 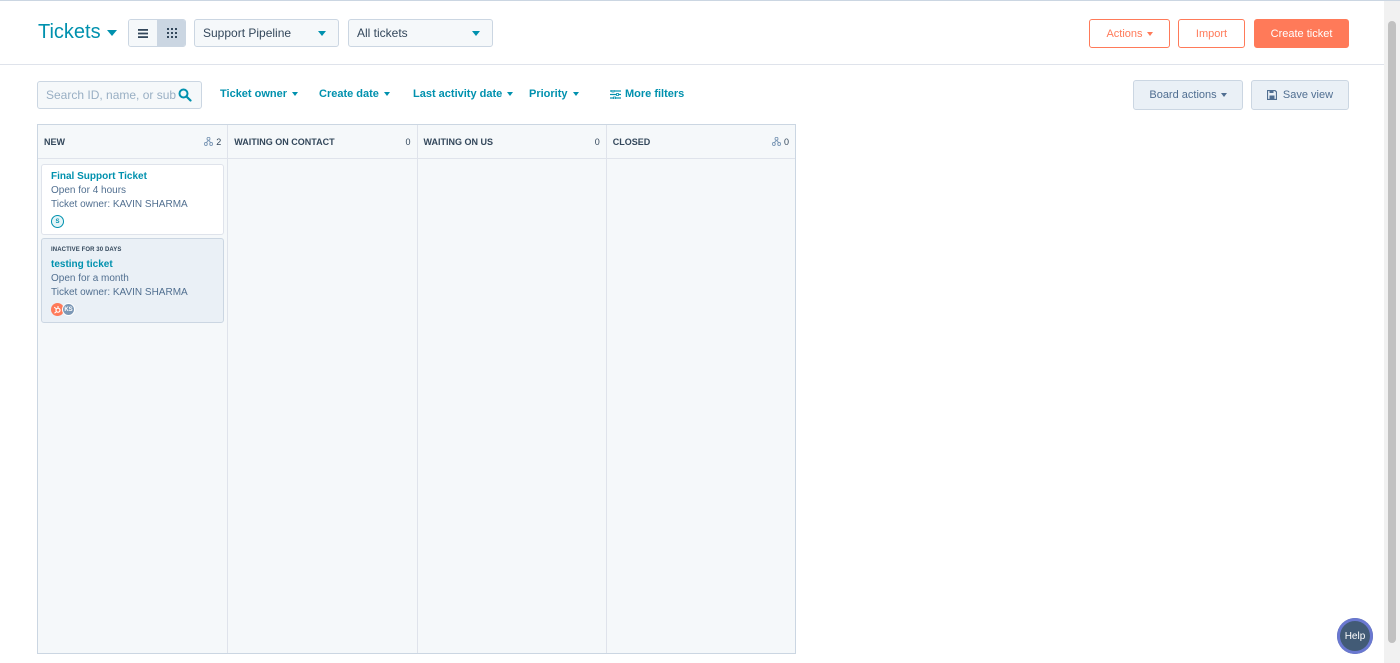 I want to click on object-title-dropdown: Tickets, so click(x=77, y=32).